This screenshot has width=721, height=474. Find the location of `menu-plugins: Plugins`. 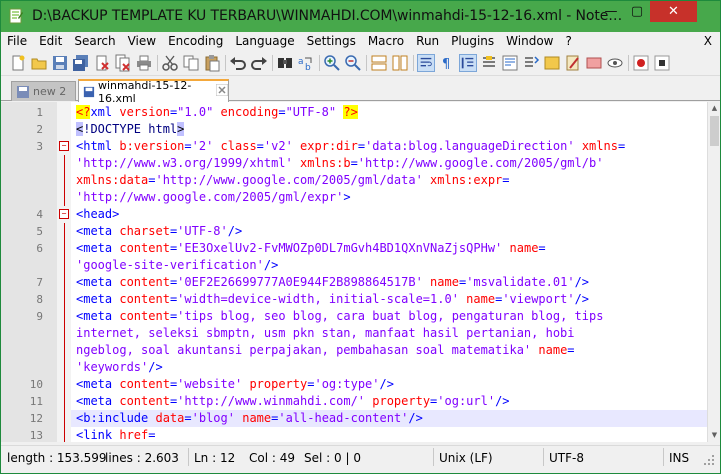

menu-plugins: Plugins is located at coordinates (472, 41).